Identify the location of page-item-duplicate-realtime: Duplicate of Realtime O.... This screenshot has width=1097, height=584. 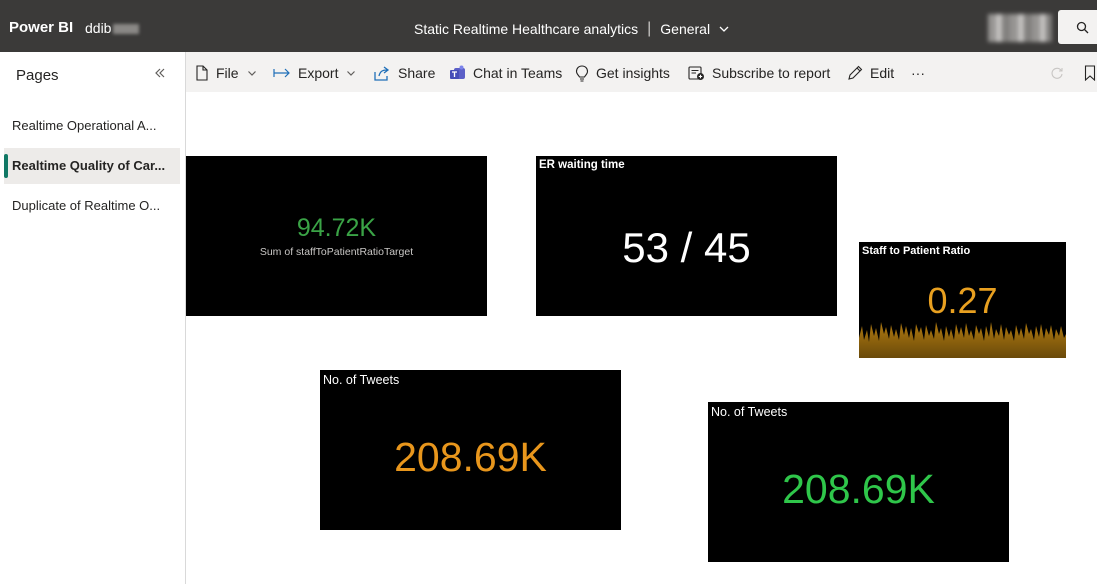
(92, 206).